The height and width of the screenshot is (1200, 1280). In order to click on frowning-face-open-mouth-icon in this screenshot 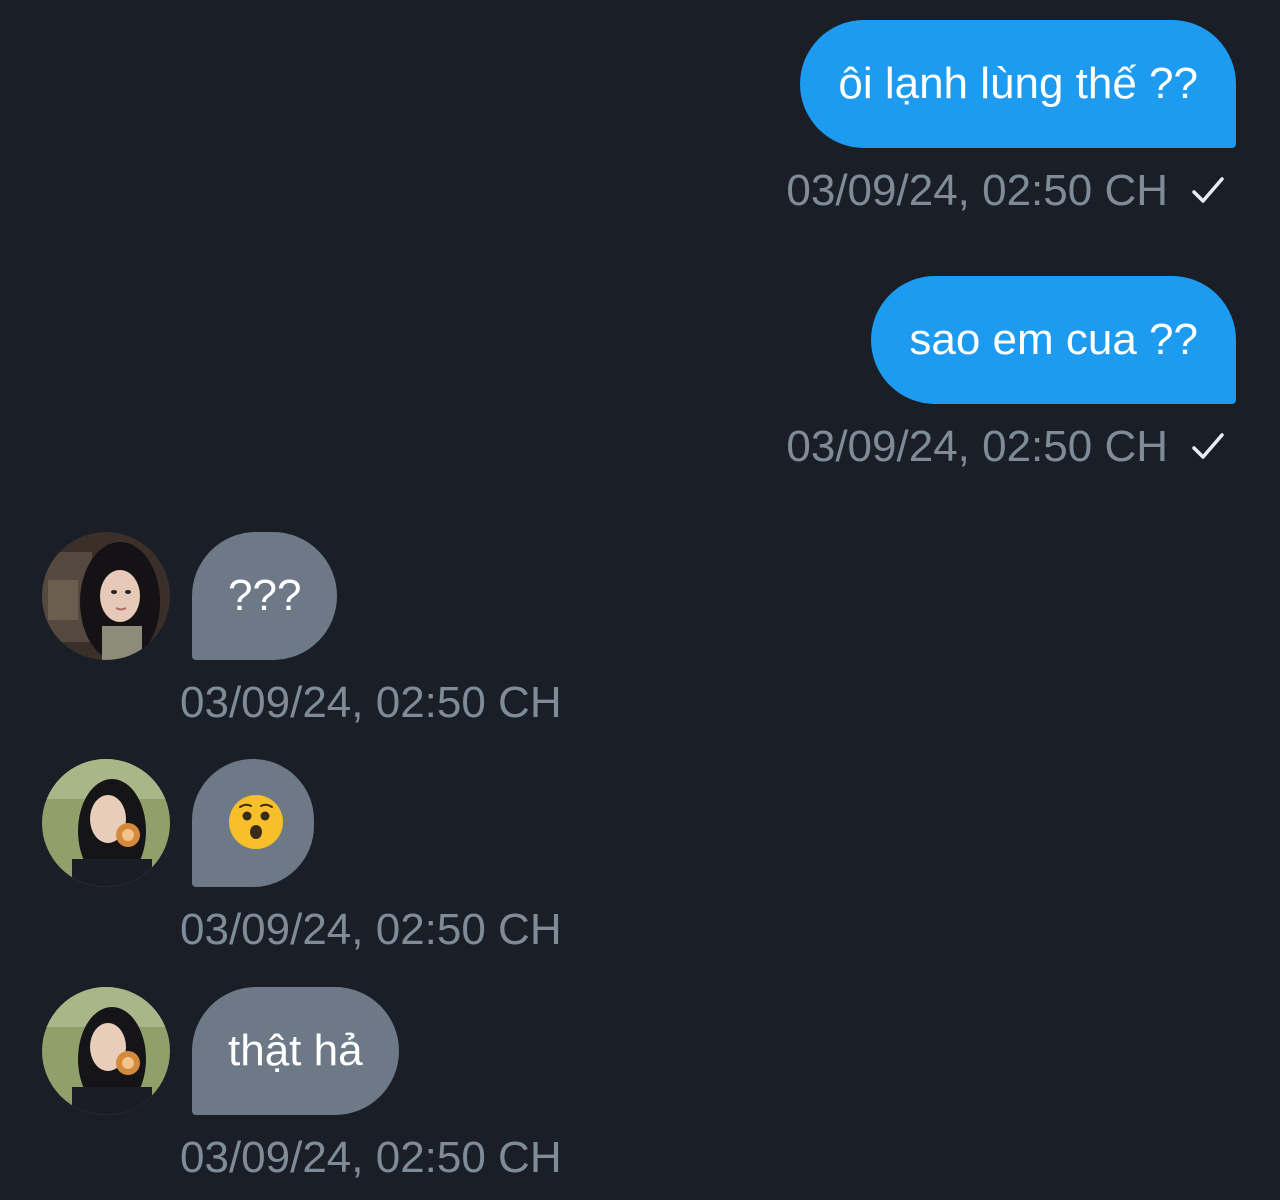, I will do `click(256, 822)`.